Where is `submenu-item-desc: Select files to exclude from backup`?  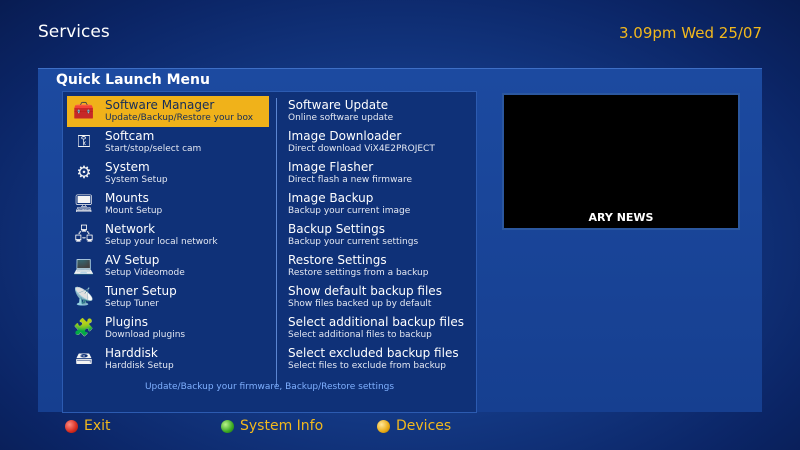 submenu-item-desc: Select files to exclude from backup is located at coordinates (367, 366).